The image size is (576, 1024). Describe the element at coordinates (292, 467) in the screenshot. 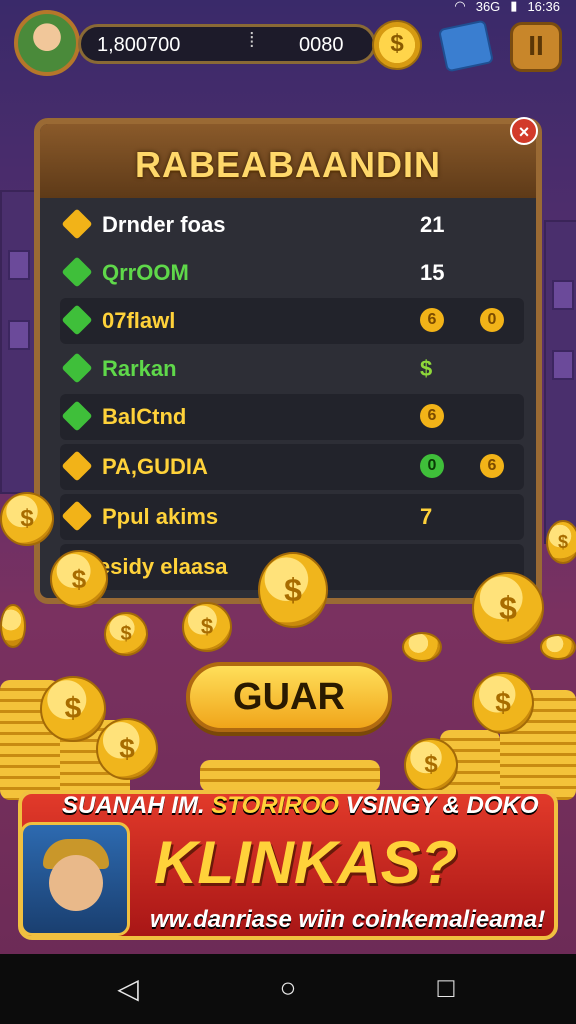

I see `list-item: PA,GUDIA 0 6` at that location.